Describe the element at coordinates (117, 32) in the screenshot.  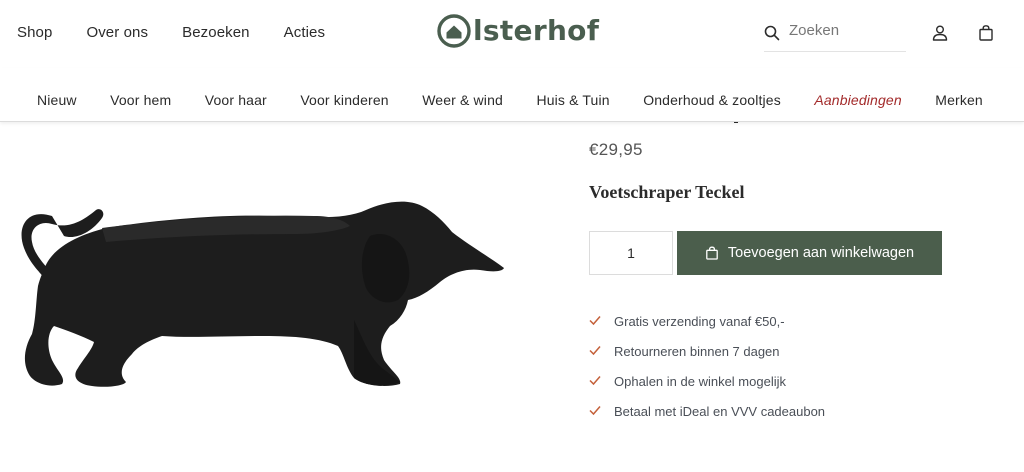
I see `nav-over-ons: Over ons` at that location.